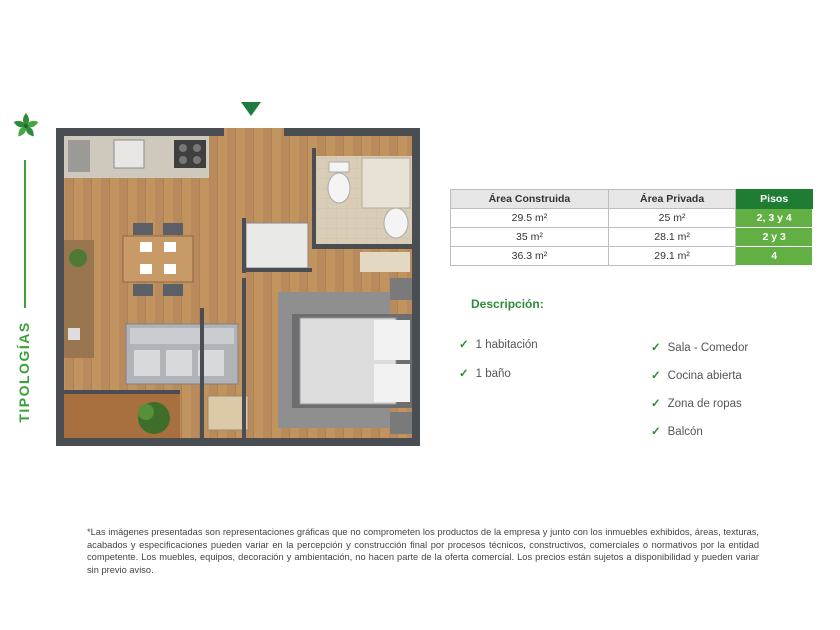  Describe the element at coordinates (708, 348) in the screenshot. I see `list-item-label: Sala - Comedor` at that location.